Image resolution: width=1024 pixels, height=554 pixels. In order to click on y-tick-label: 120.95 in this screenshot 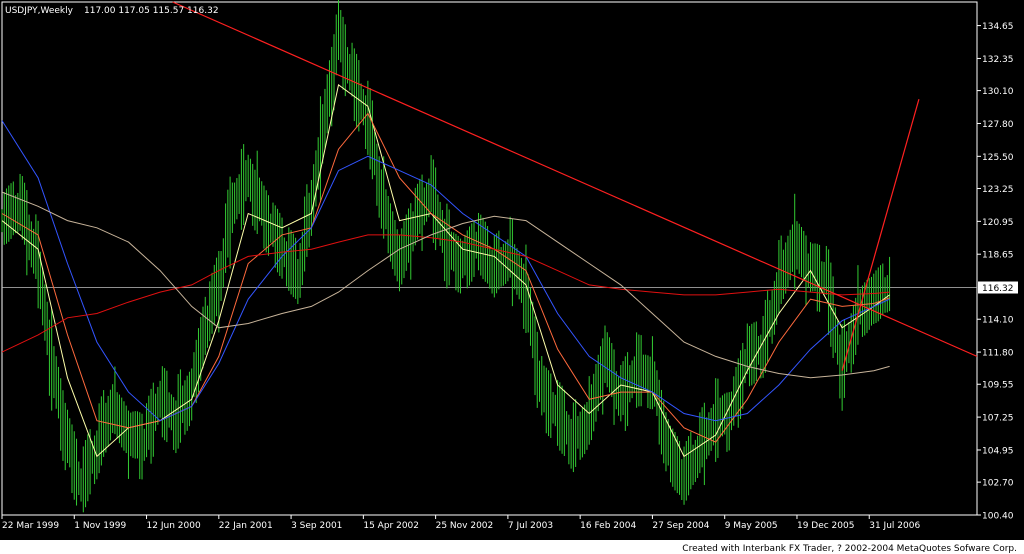, I will do `click(998, 223)`.